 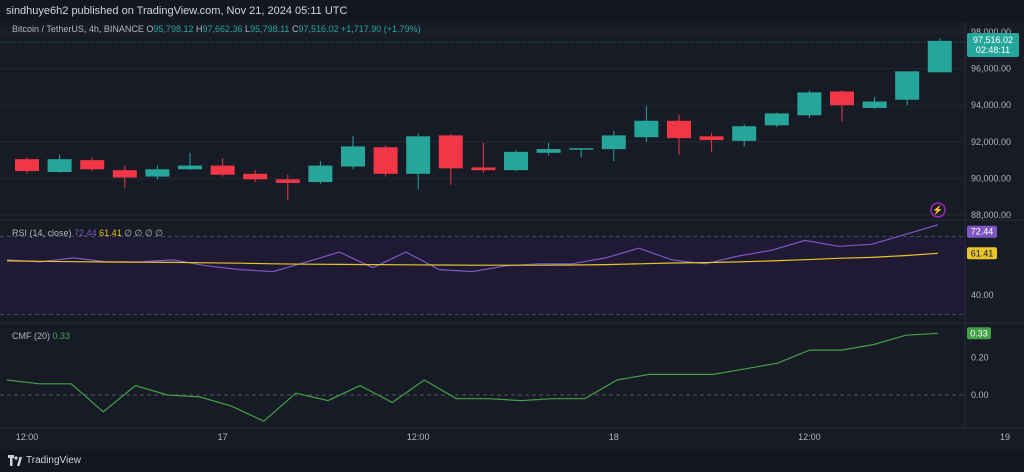 I want to click on high-value: 97,662.36, so click(x=222, y=29).